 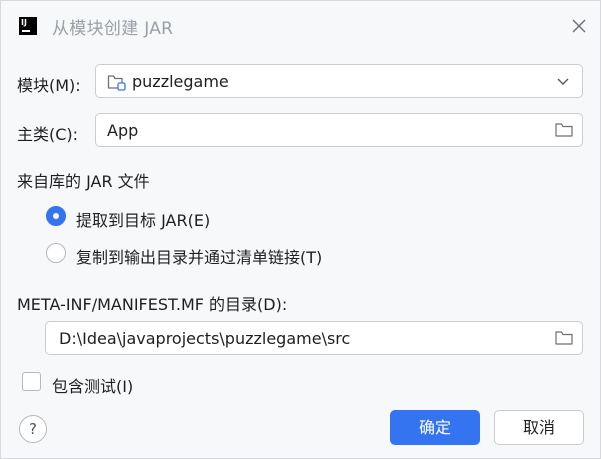 What do you see at coordinates (539, 427) in the screenshot?
I see `cancel-button: 取消` at bounding box center [539, 427].